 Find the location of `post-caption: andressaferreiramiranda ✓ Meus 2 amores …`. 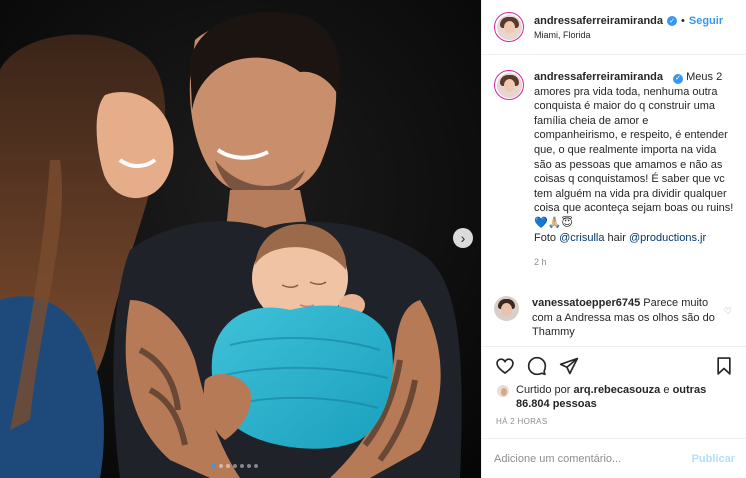

post-caption: andressaferreiramiranda ✓ Meus 2 amores … is located at coordinates (617, 170).